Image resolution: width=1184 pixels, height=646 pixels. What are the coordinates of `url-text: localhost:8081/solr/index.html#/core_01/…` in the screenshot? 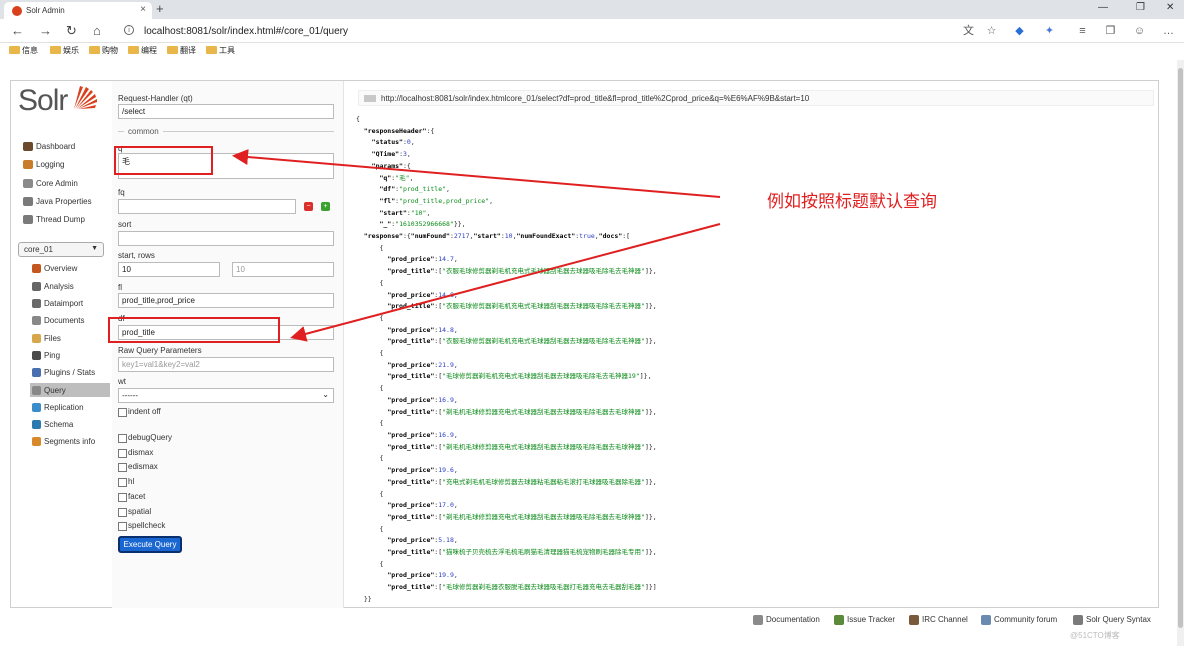 It's located at (246, 31).